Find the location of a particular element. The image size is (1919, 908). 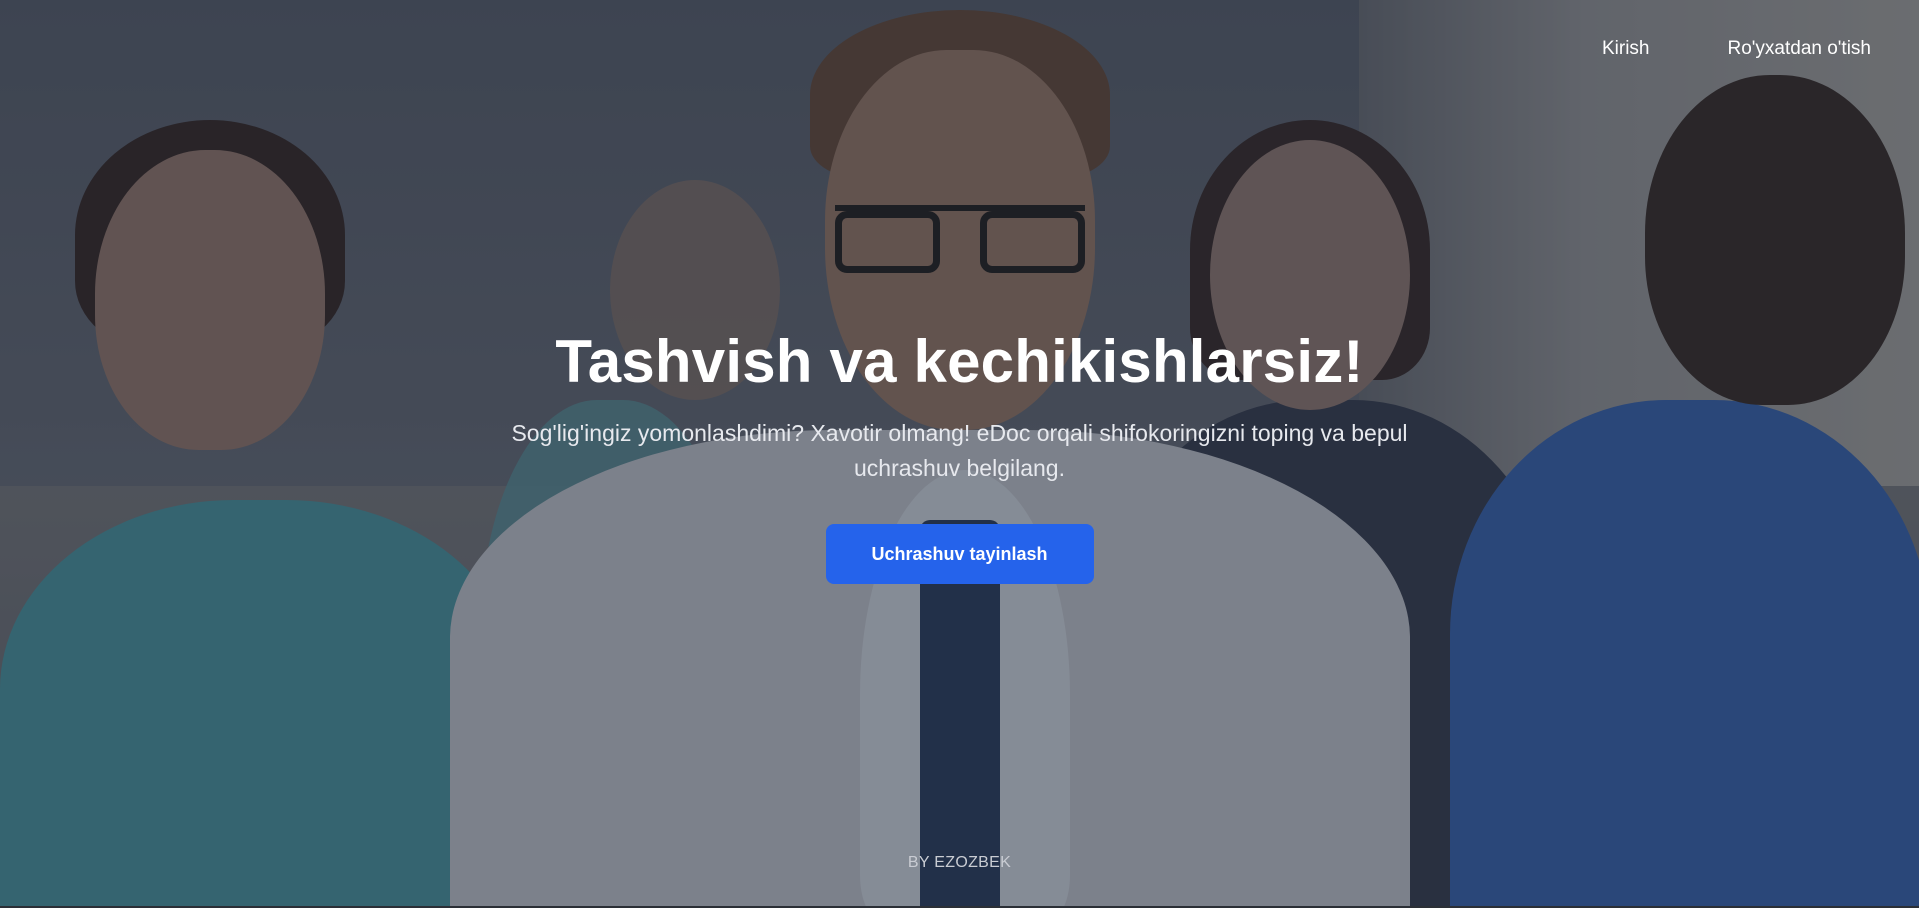

top-nav: Kirish Ro'yxatdan o'tish is located at coordinates (1736, 49).